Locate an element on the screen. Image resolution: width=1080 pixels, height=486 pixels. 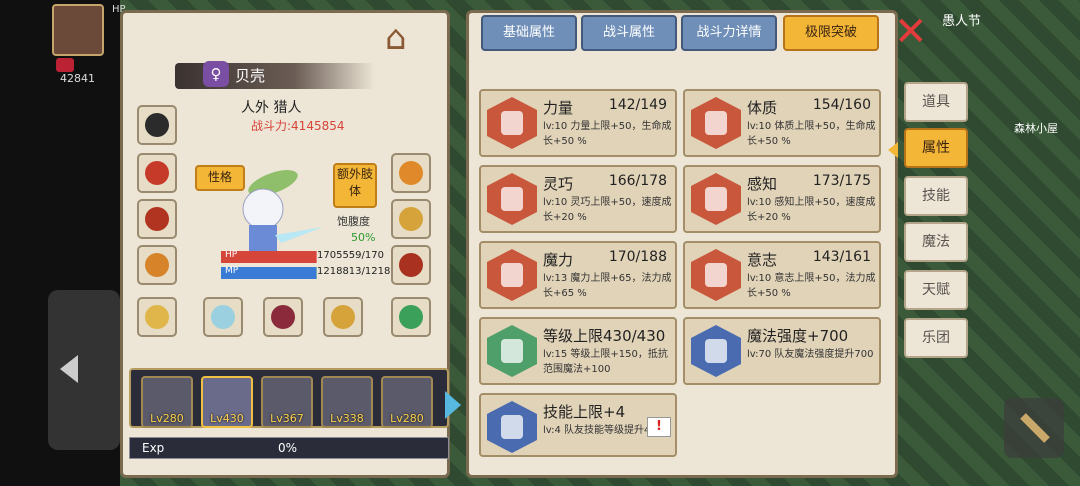
stat-desc: lv:13 魔力上限+65，法力成长+65 % is located at coordinates (607, 286).